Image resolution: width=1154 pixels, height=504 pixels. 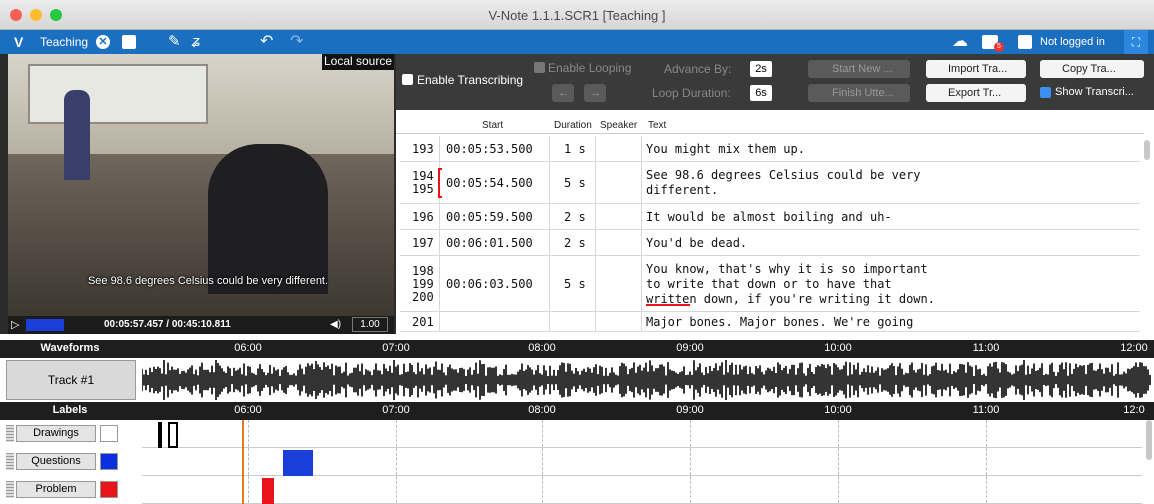 I want to click on waveform-time-tick: 06:00, so click(x=248, y=348).